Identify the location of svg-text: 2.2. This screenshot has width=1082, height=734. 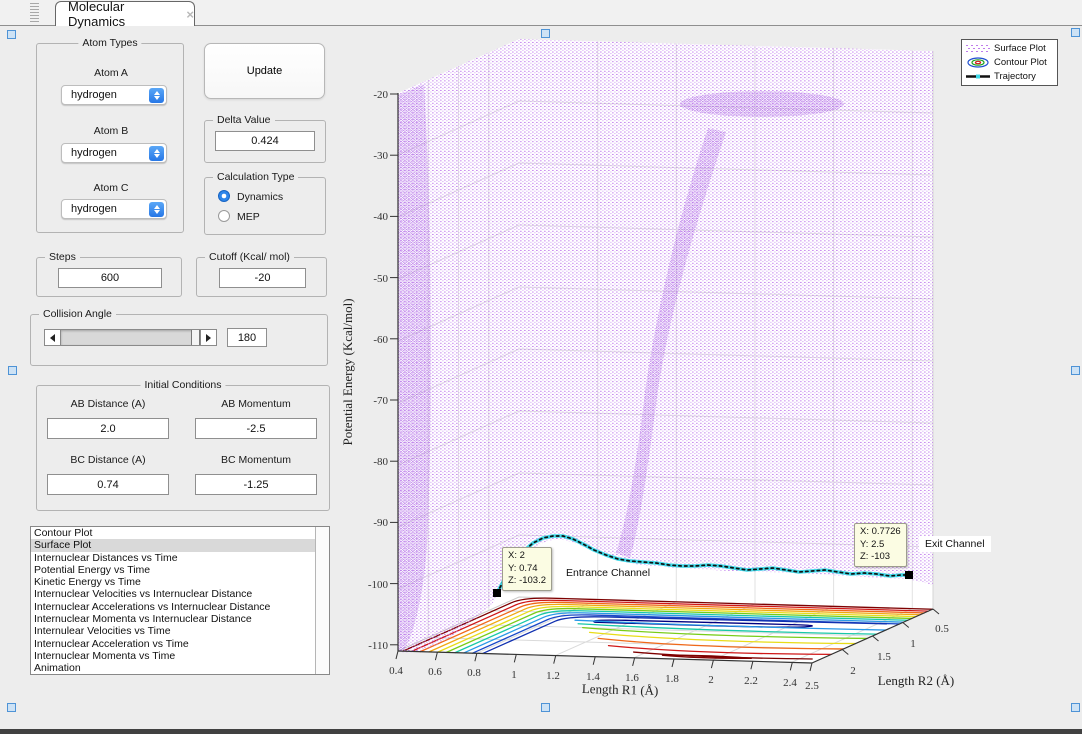
(751, 681).